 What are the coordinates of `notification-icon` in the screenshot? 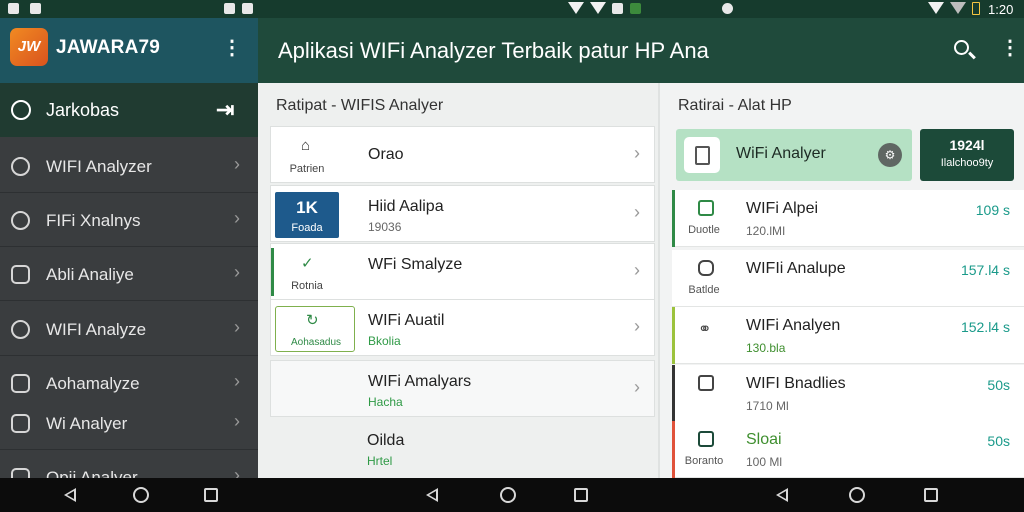 It's located at (13, 8).